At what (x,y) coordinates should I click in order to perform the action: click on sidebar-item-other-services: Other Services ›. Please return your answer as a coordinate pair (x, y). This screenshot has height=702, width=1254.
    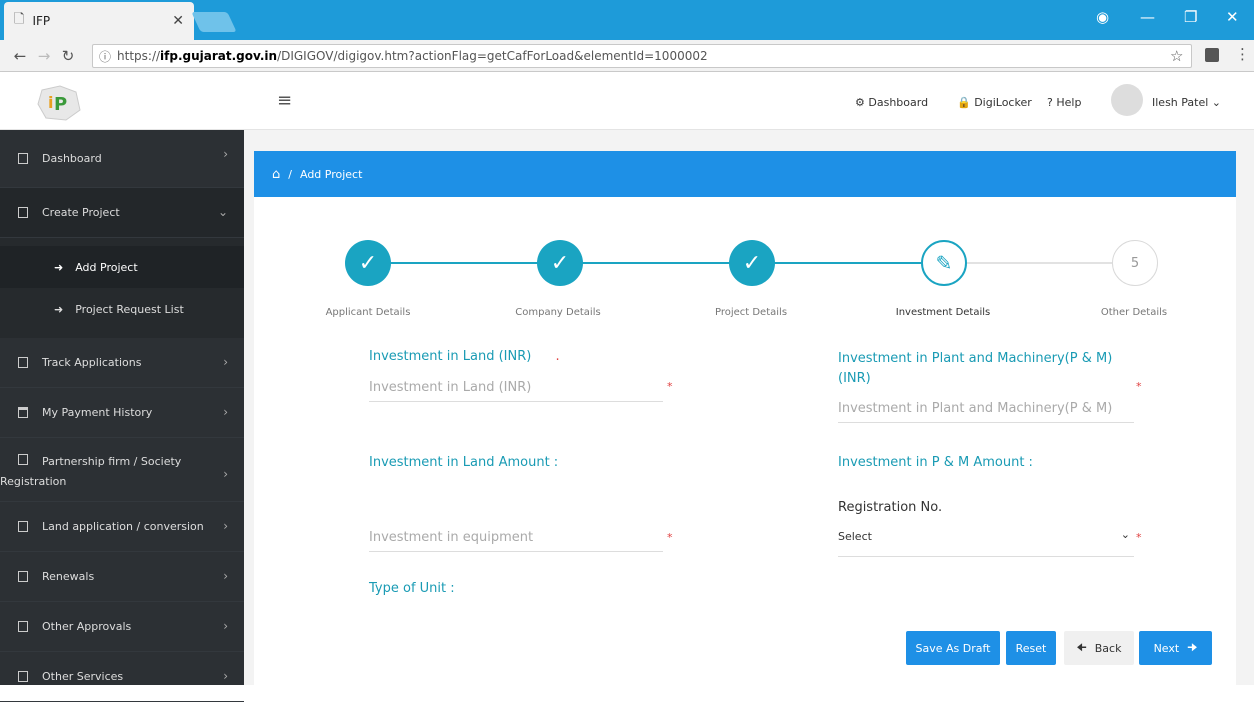
    Looking at the image, I should click on (122, 677).